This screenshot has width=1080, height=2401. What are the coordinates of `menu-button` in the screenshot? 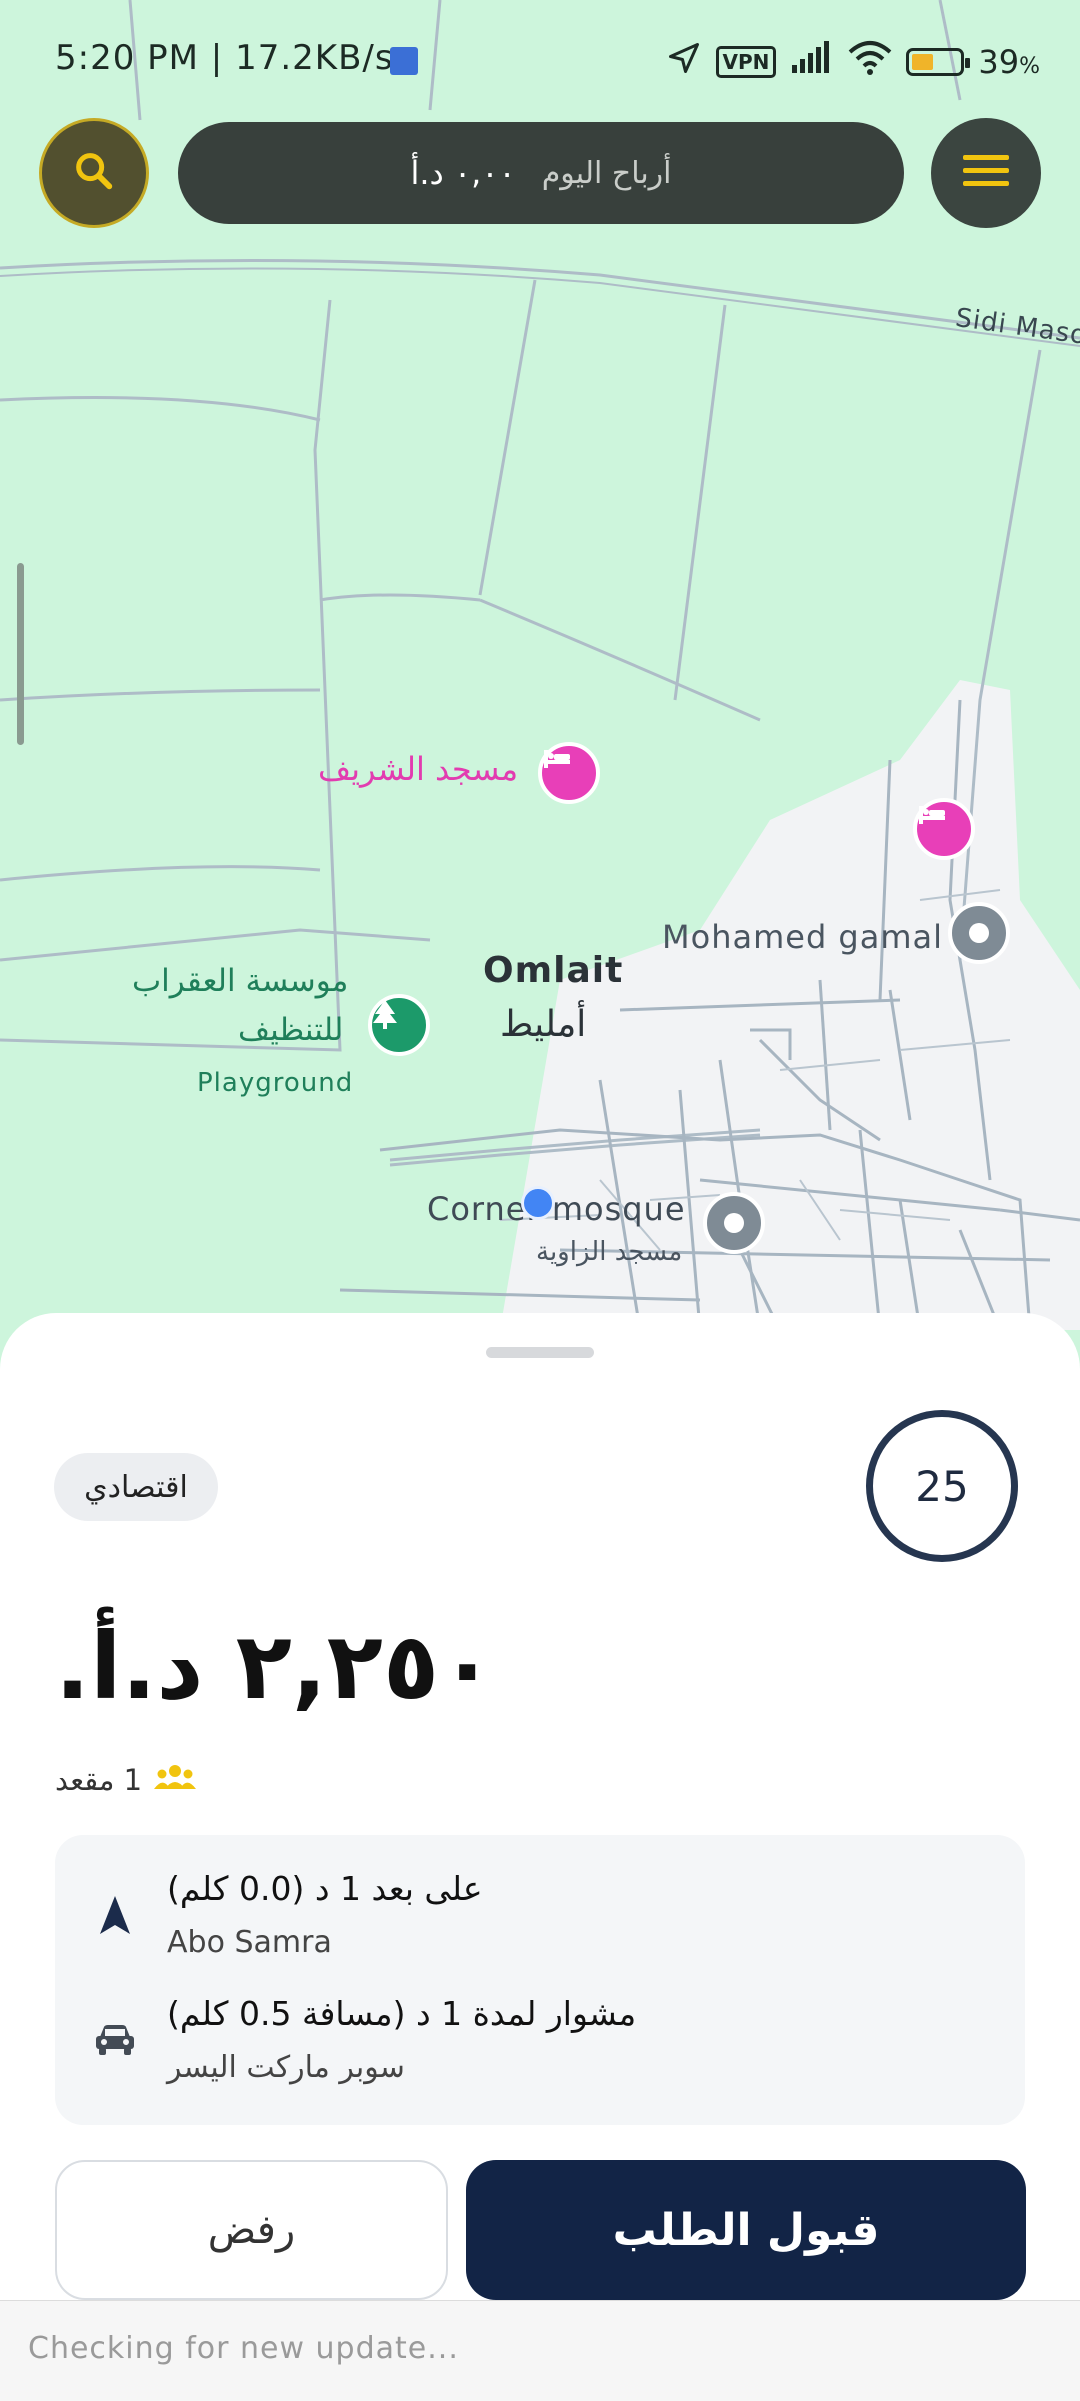 It's located at (986, 173).